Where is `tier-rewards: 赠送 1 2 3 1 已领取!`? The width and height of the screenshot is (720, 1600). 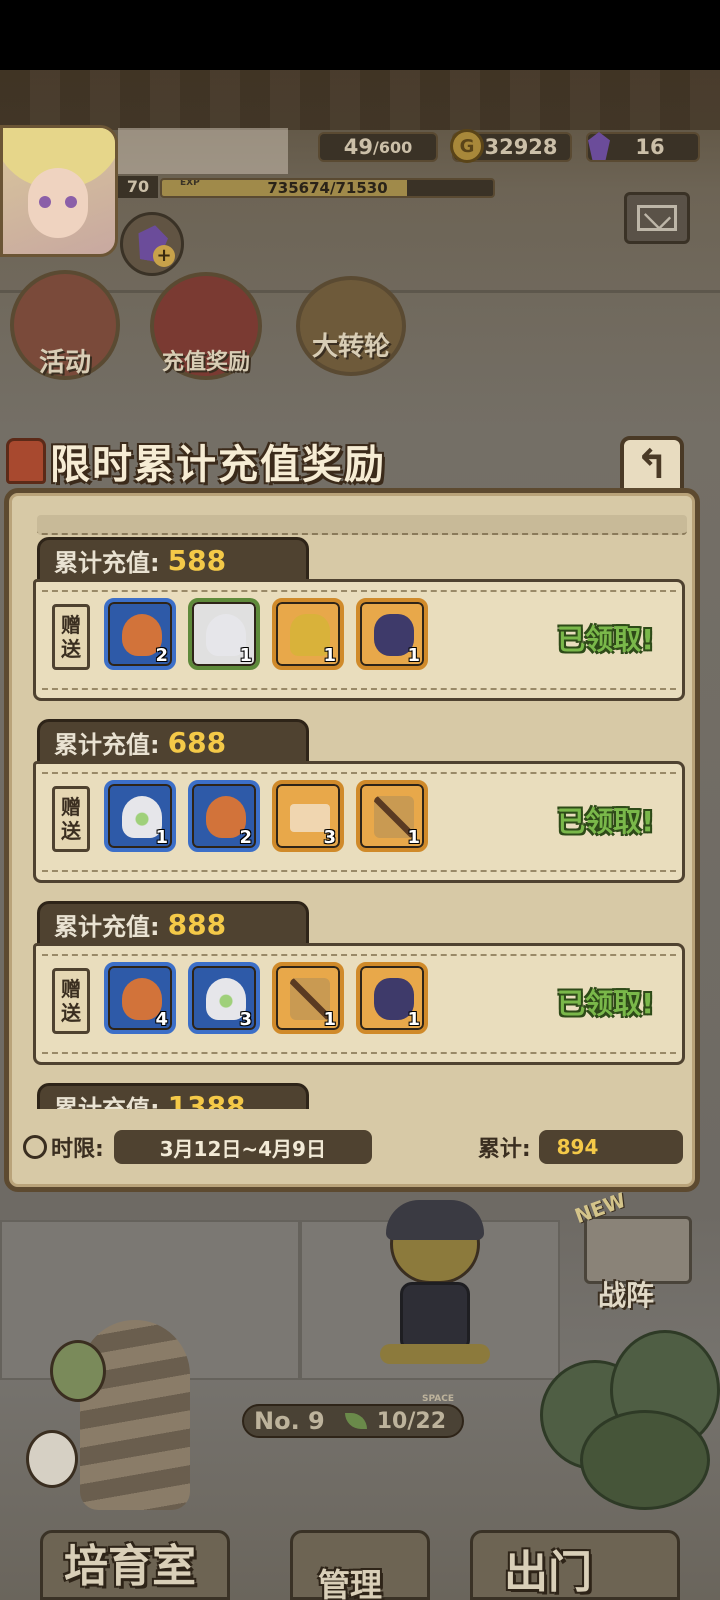 tier-rewards: 赠送 1 2 3 1 已领取! is located at coordinates (359, 822).